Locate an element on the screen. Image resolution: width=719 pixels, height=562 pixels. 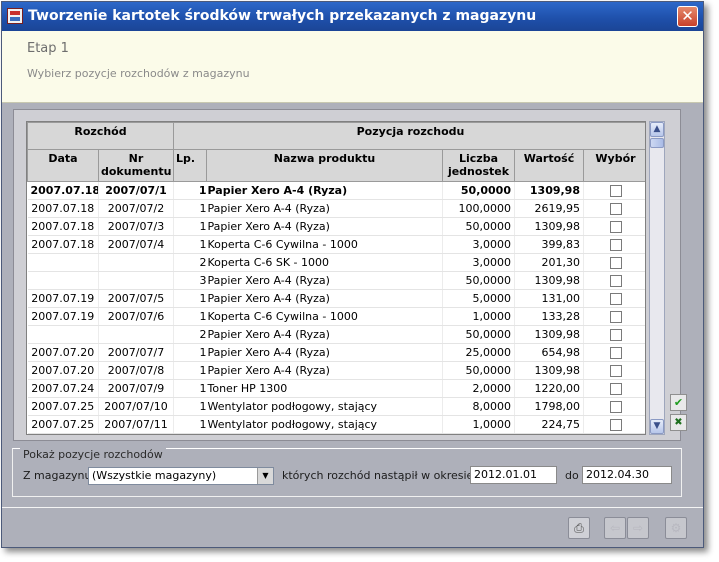
table-row: 2 Papier Xero A-4 (Ryza) 50,0000 1309,98 is located at coordinates (336, 334).